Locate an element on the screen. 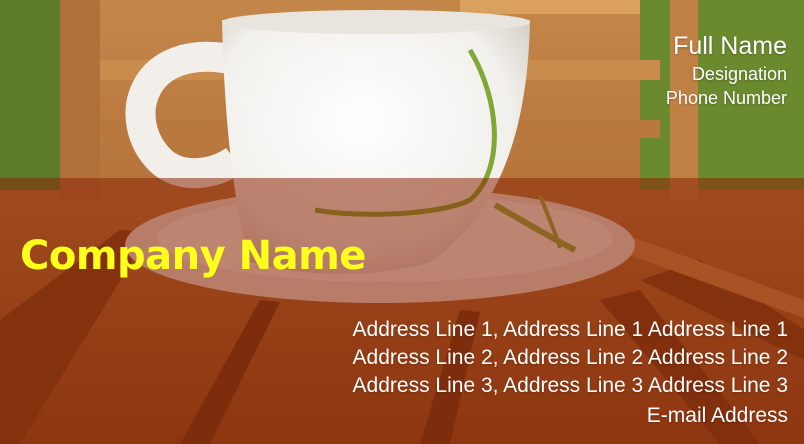 The image size is (804, 444). full-name: Full Name is located at coordinates (730, 46).